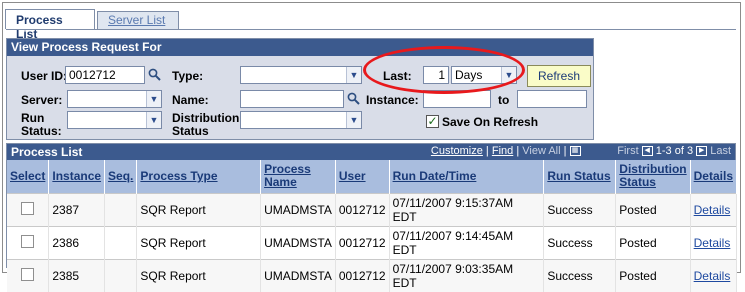 The image size is (745, 292). I want to click on save-on-refresh-label: Save On Refresh, so click(490, 122).